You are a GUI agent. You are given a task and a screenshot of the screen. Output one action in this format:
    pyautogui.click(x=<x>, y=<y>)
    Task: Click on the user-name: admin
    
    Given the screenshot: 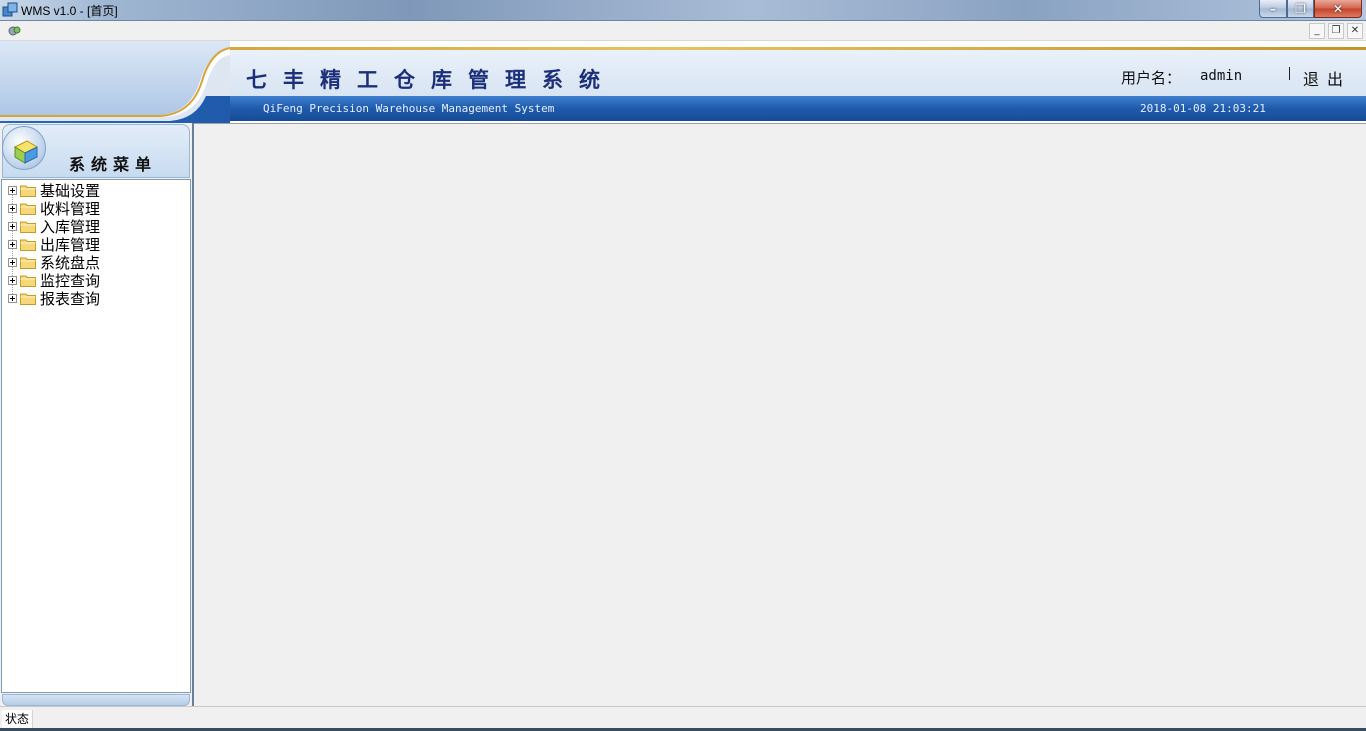 What is the action you would take?
    pyautogui.click(x=1221, y=76)
    